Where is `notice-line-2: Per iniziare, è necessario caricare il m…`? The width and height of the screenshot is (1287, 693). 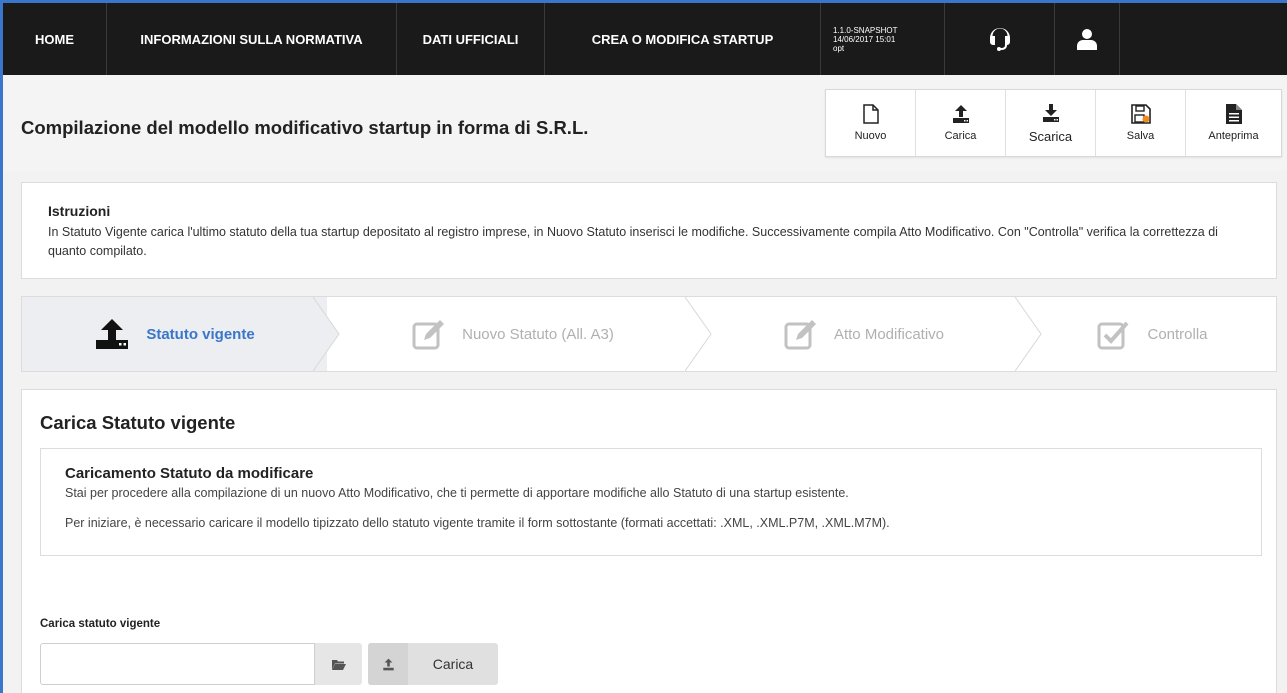
notice-line-2: Per iniziare, è necessario caricare il m… is located at coordinates (477, 523).